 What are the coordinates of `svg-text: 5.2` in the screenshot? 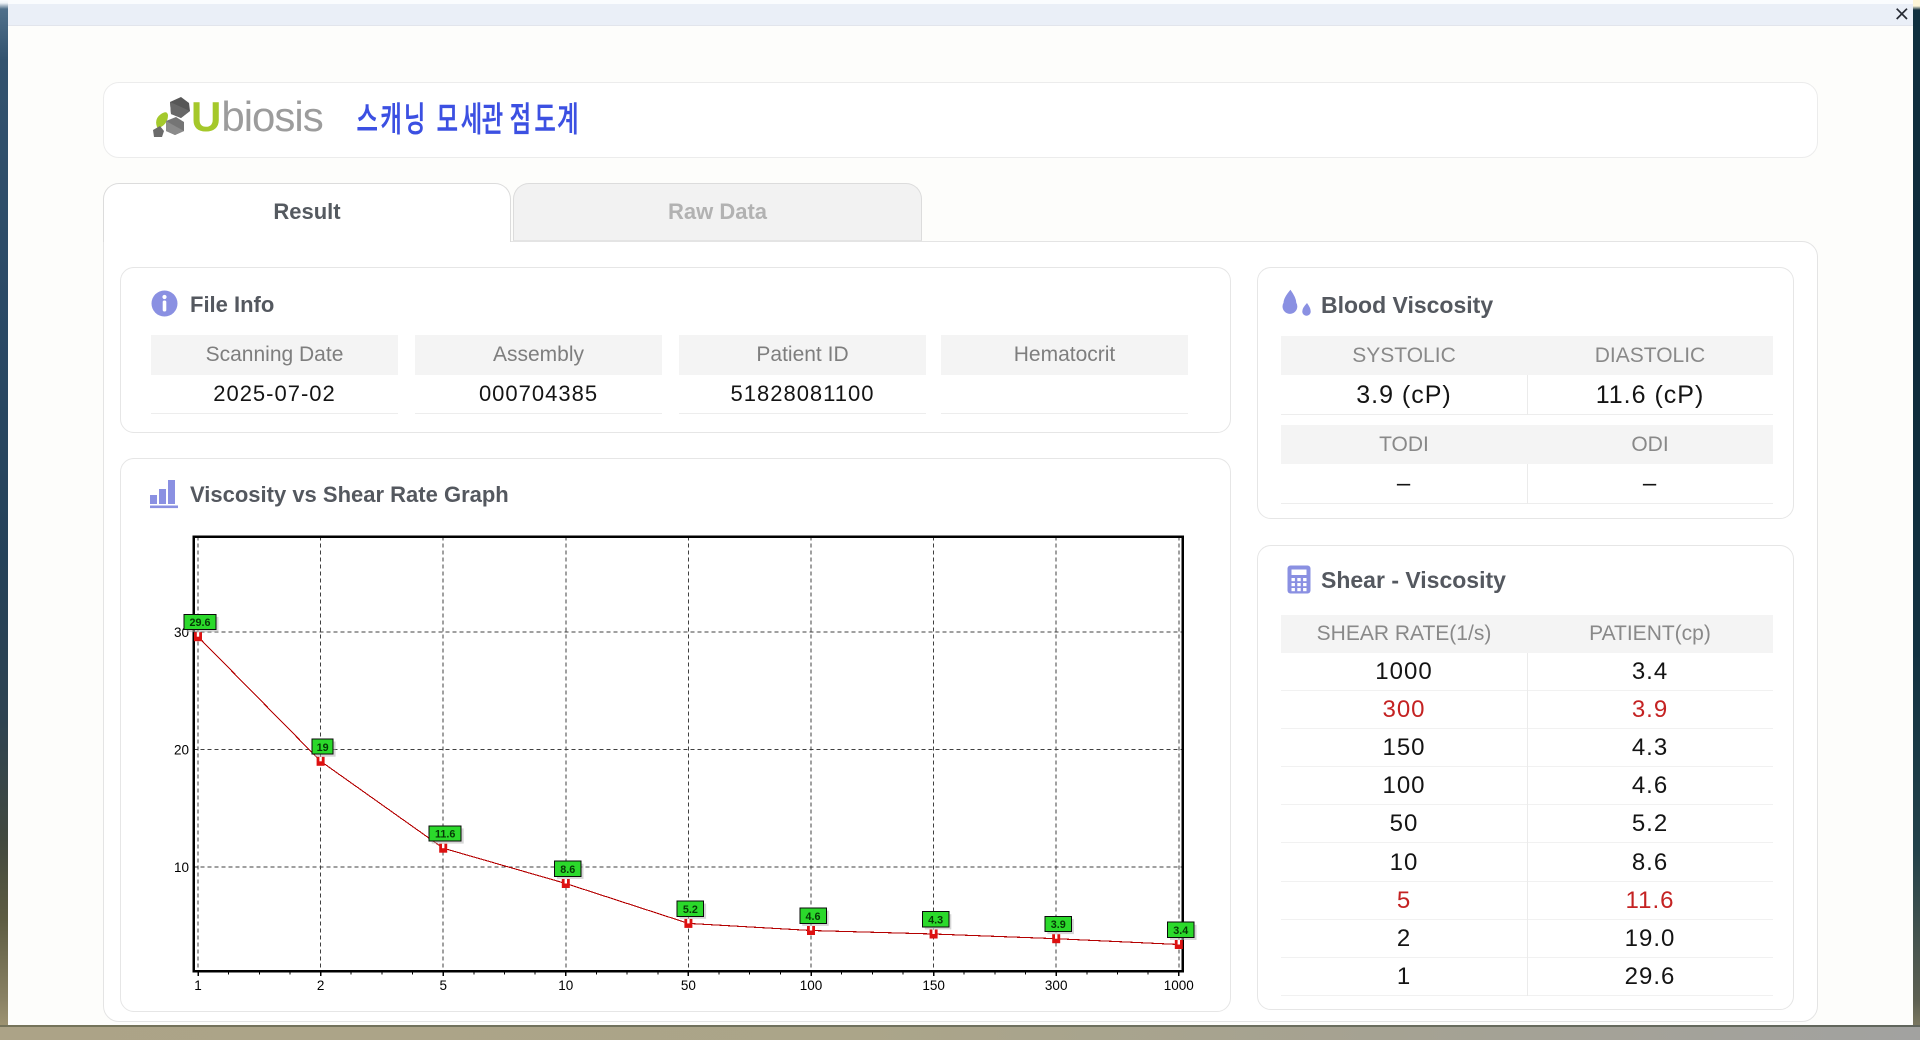 It's located at (690, 910).